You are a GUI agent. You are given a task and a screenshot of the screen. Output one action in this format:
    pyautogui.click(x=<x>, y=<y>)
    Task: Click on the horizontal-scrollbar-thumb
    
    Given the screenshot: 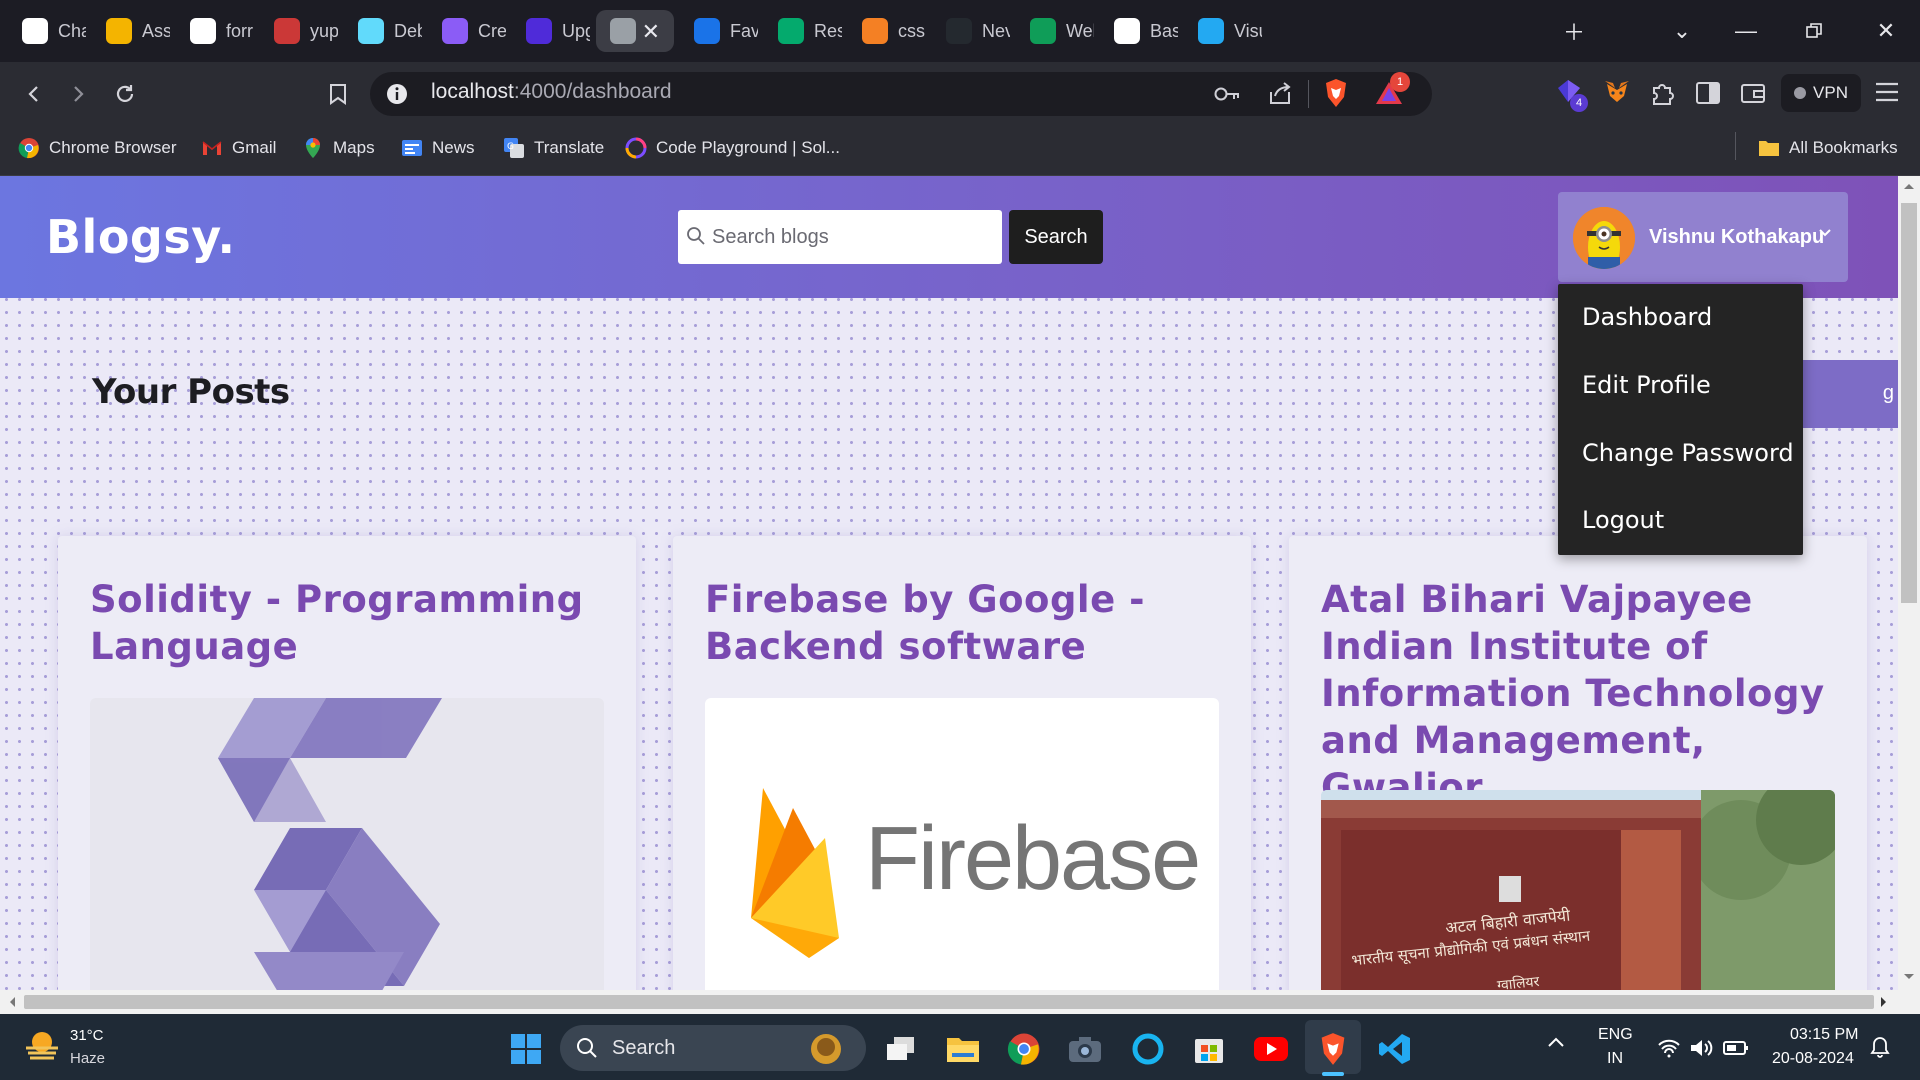 What is the action you would take?
    pyautogui.click(x=949, y=1002)
    